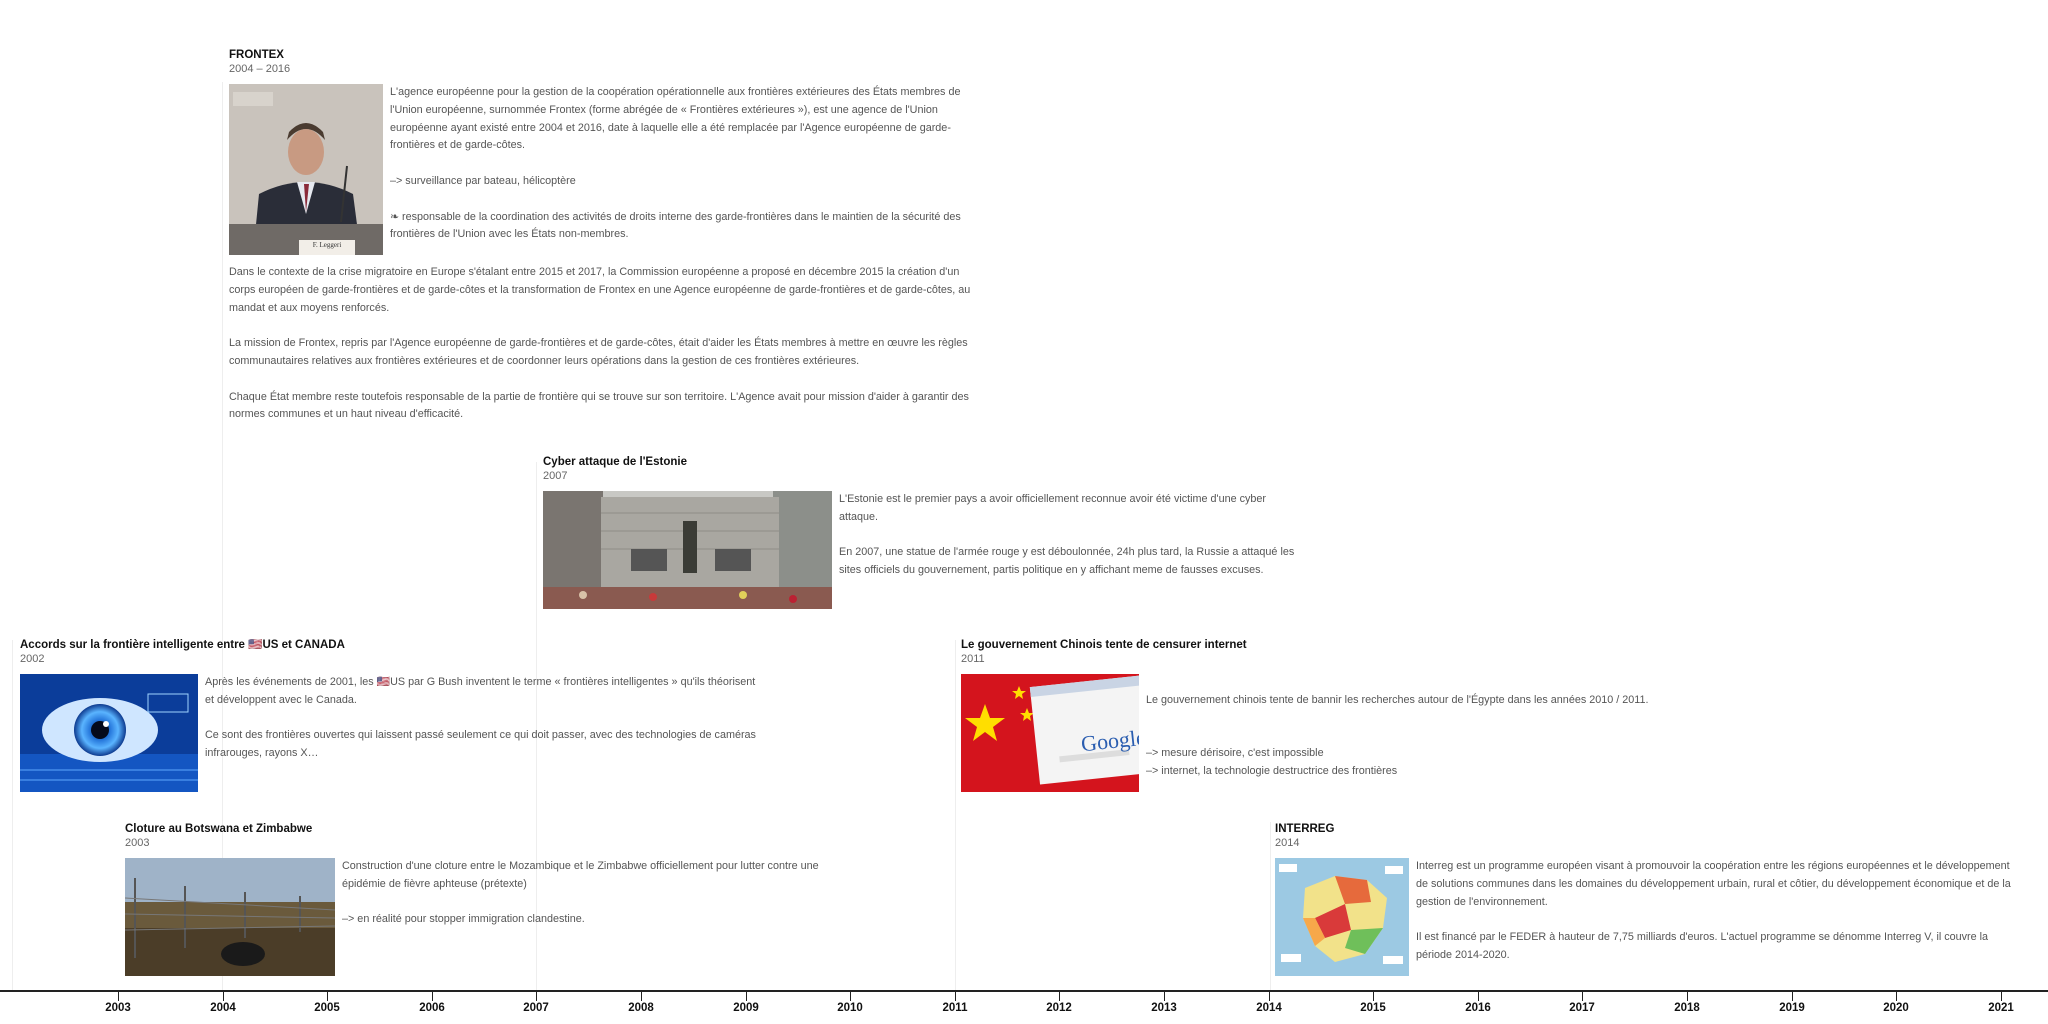 This screenshot has width=2048, height=1024. What do you see at coordinates (973, 659) in the screenshot?
I see `event-date: 2011` at bounding box center [973, 659].